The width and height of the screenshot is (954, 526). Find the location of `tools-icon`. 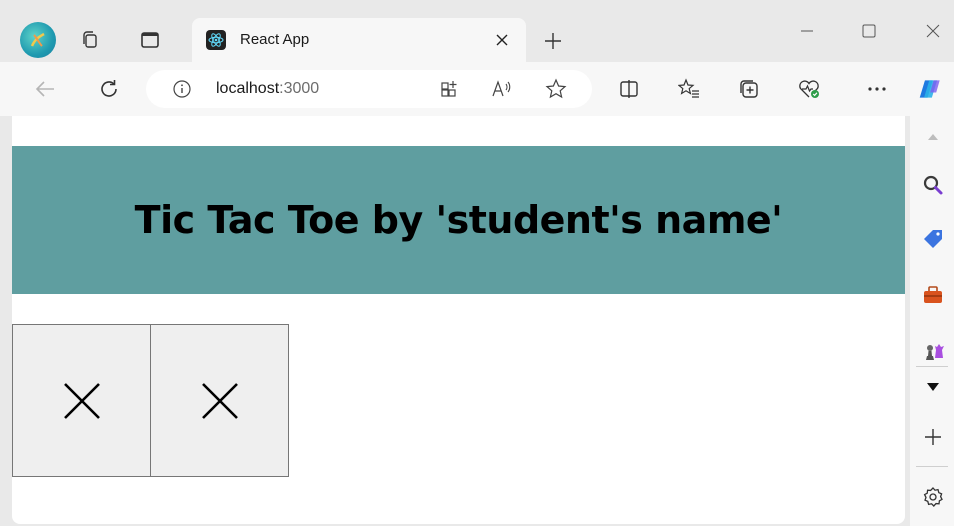

tools-icon is located at coordinates (933, 295).